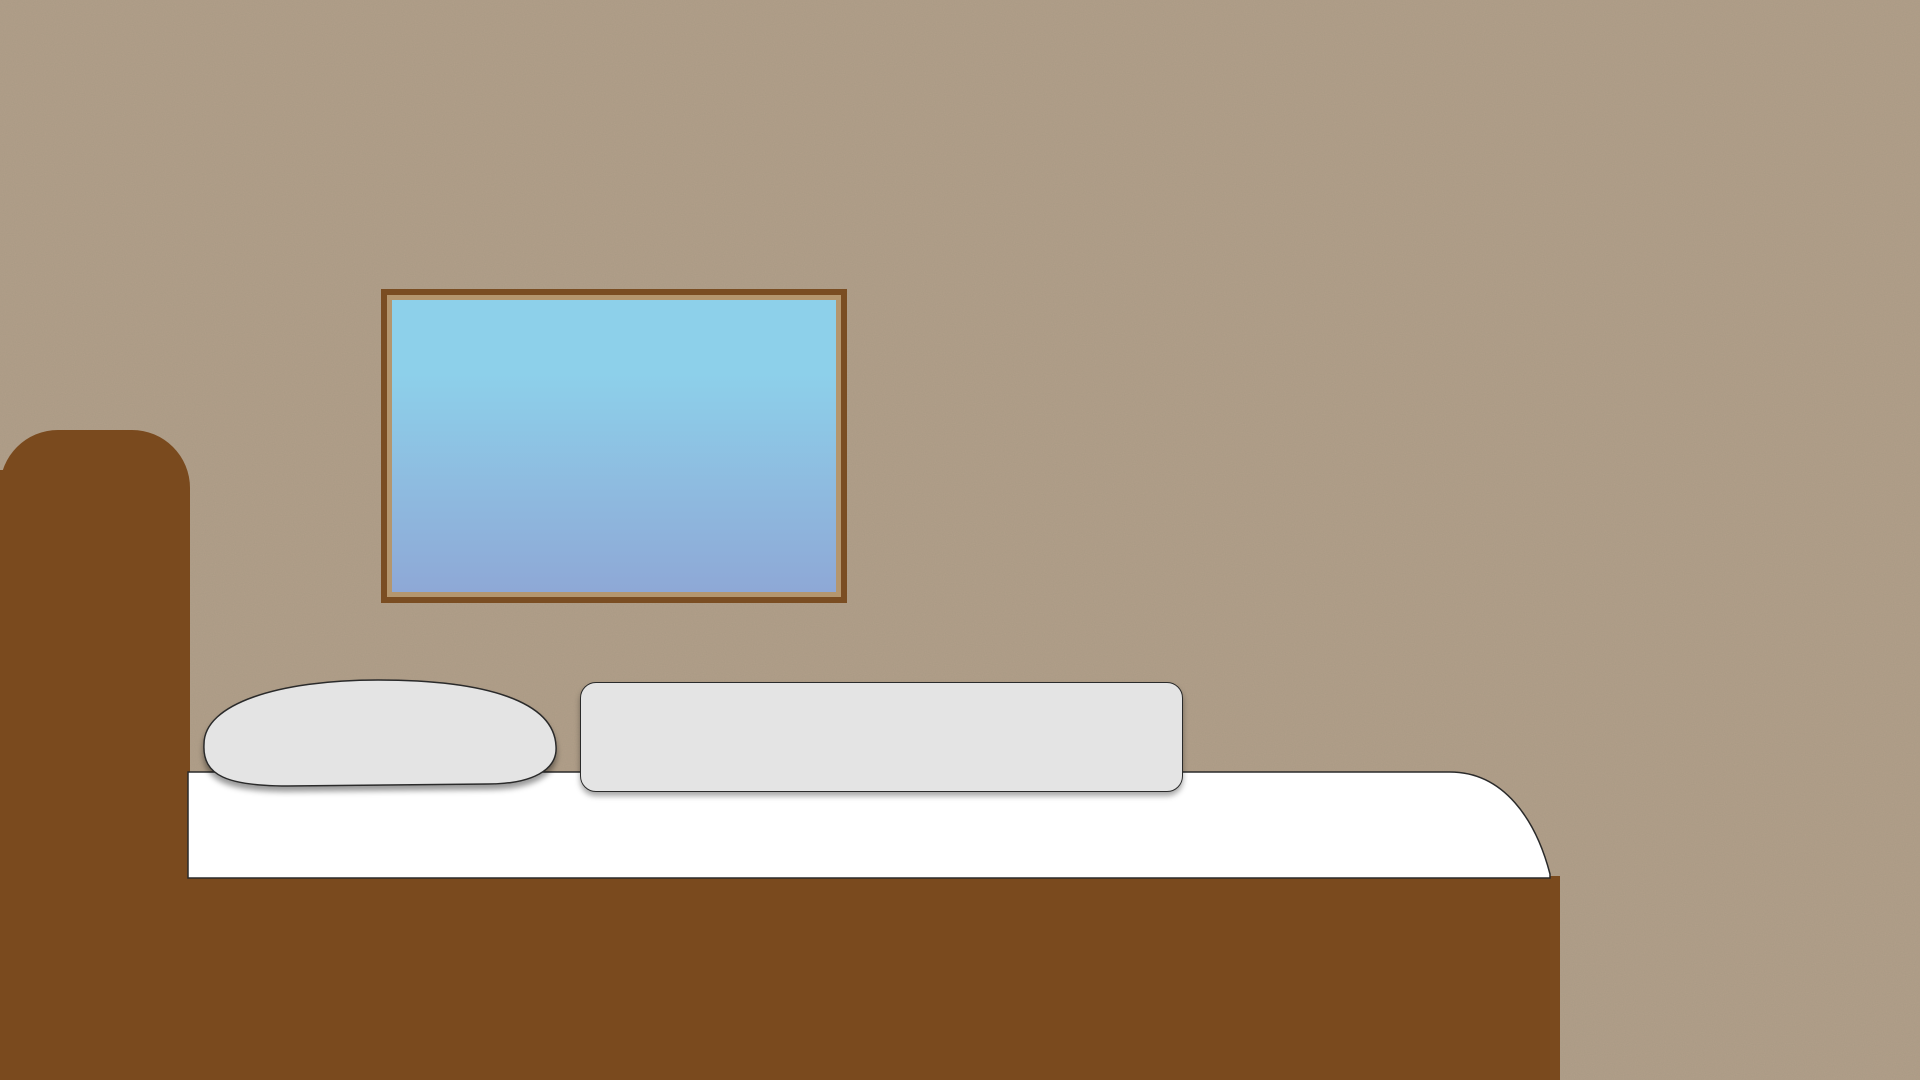 The image size is (1920, 1080). Describe the element at coordinates (881, 737) in the screenshot. I see `bolster-pillow` at that location.